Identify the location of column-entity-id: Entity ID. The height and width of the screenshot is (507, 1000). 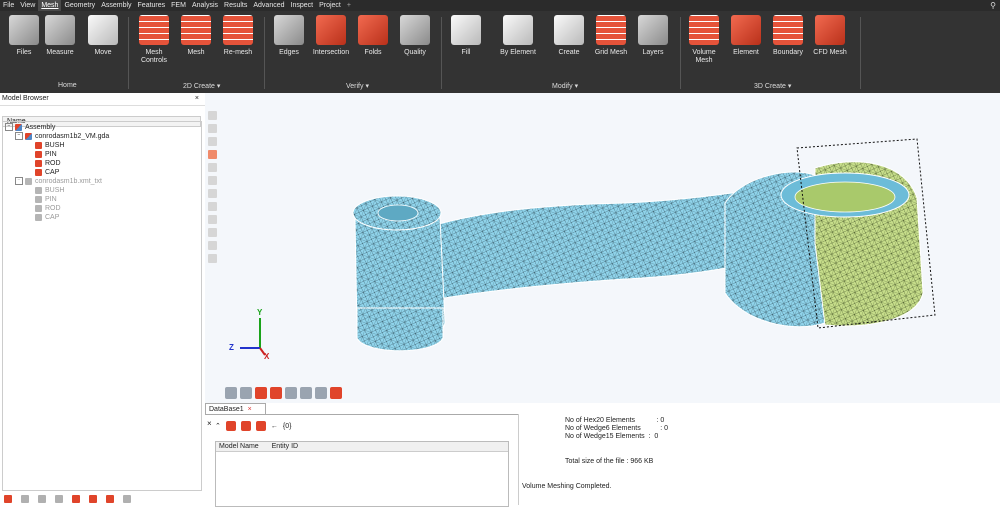
(283, 446).